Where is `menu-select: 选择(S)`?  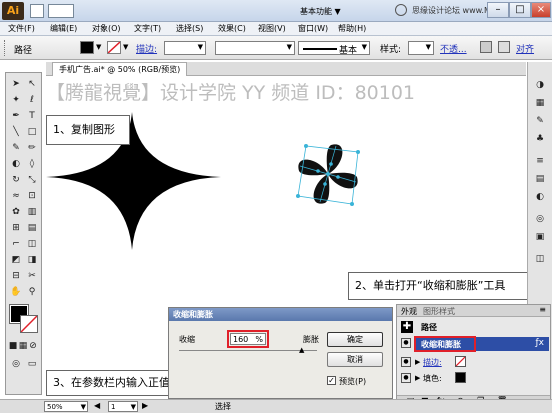 menu-select: 选择(S) is located at coordinates (189, 28).